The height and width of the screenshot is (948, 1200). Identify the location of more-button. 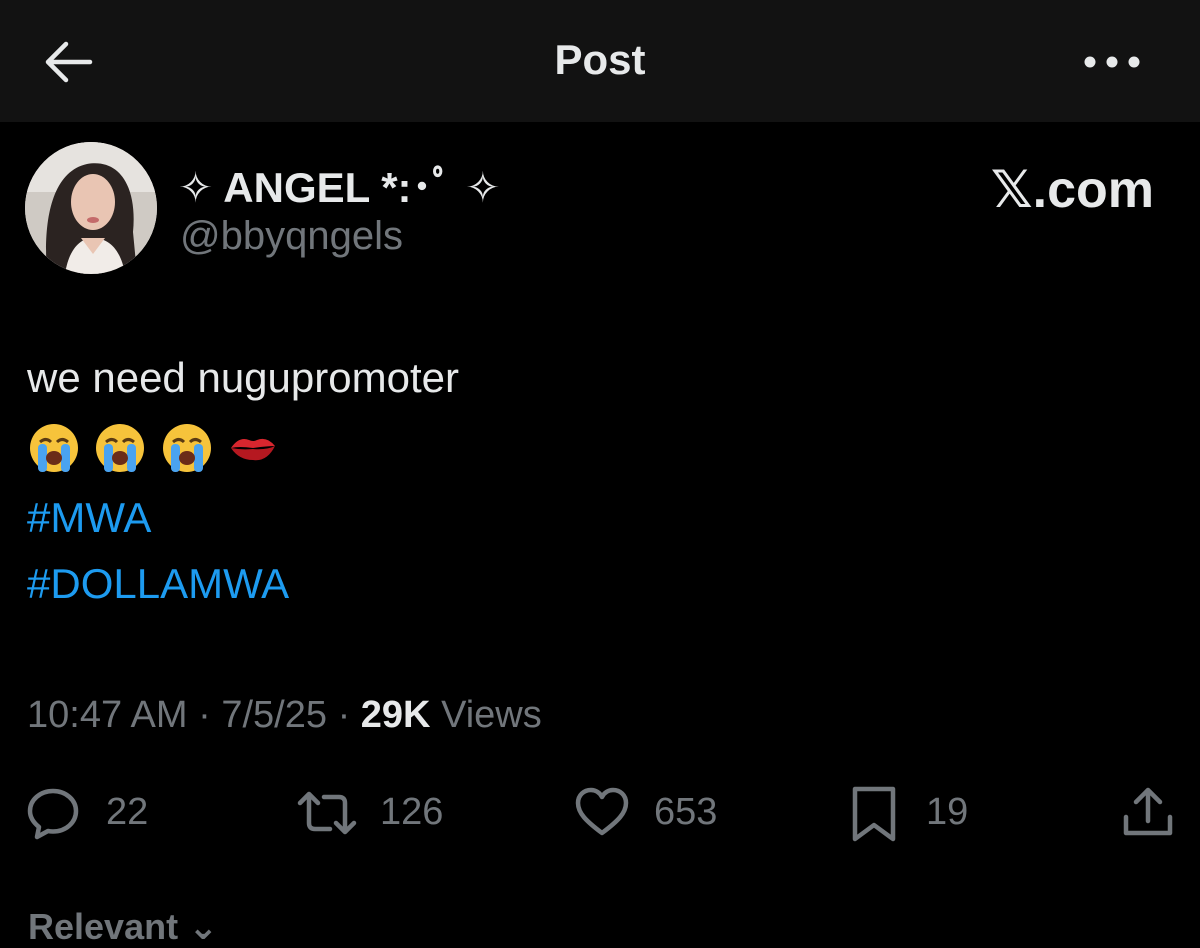
(1112, 62).